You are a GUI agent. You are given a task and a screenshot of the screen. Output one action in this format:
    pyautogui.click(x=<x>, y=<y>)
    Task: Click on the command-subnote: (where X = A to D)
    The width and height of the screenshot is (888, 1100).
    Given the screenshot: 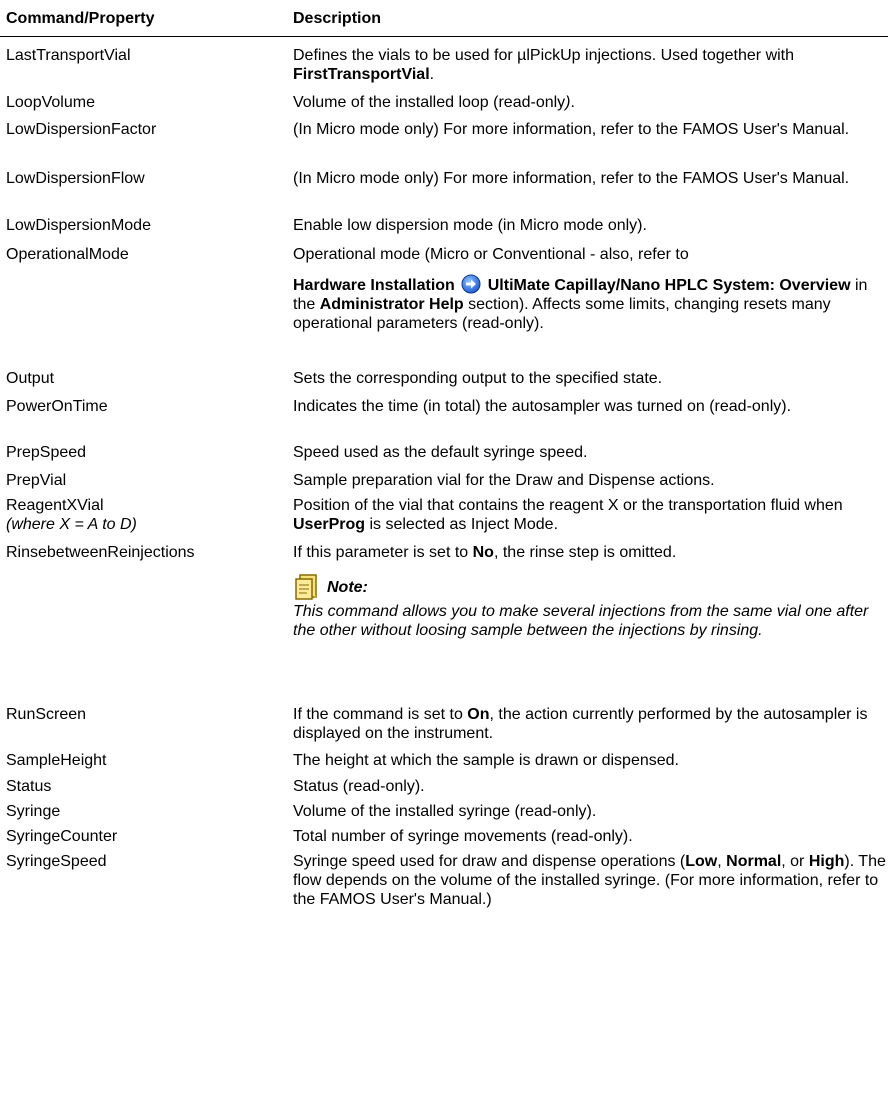 What is the action you would take?
    pyautogui.click(x=71, y=524)
    